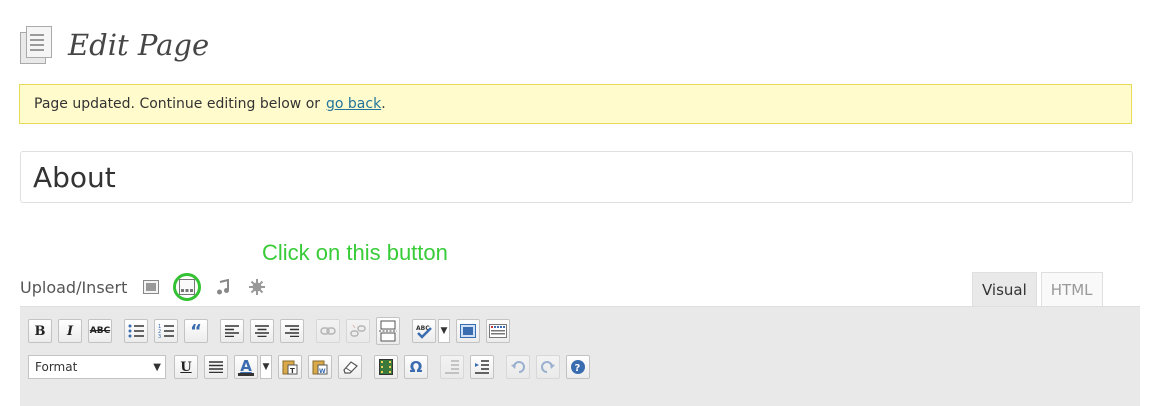 Image resolution: width=1150 pixels, height=406 pixels. What do you see at coordinates (223, 287) in the screenshot?
I see `add-audio-icon` at bounding box center [223, 287].